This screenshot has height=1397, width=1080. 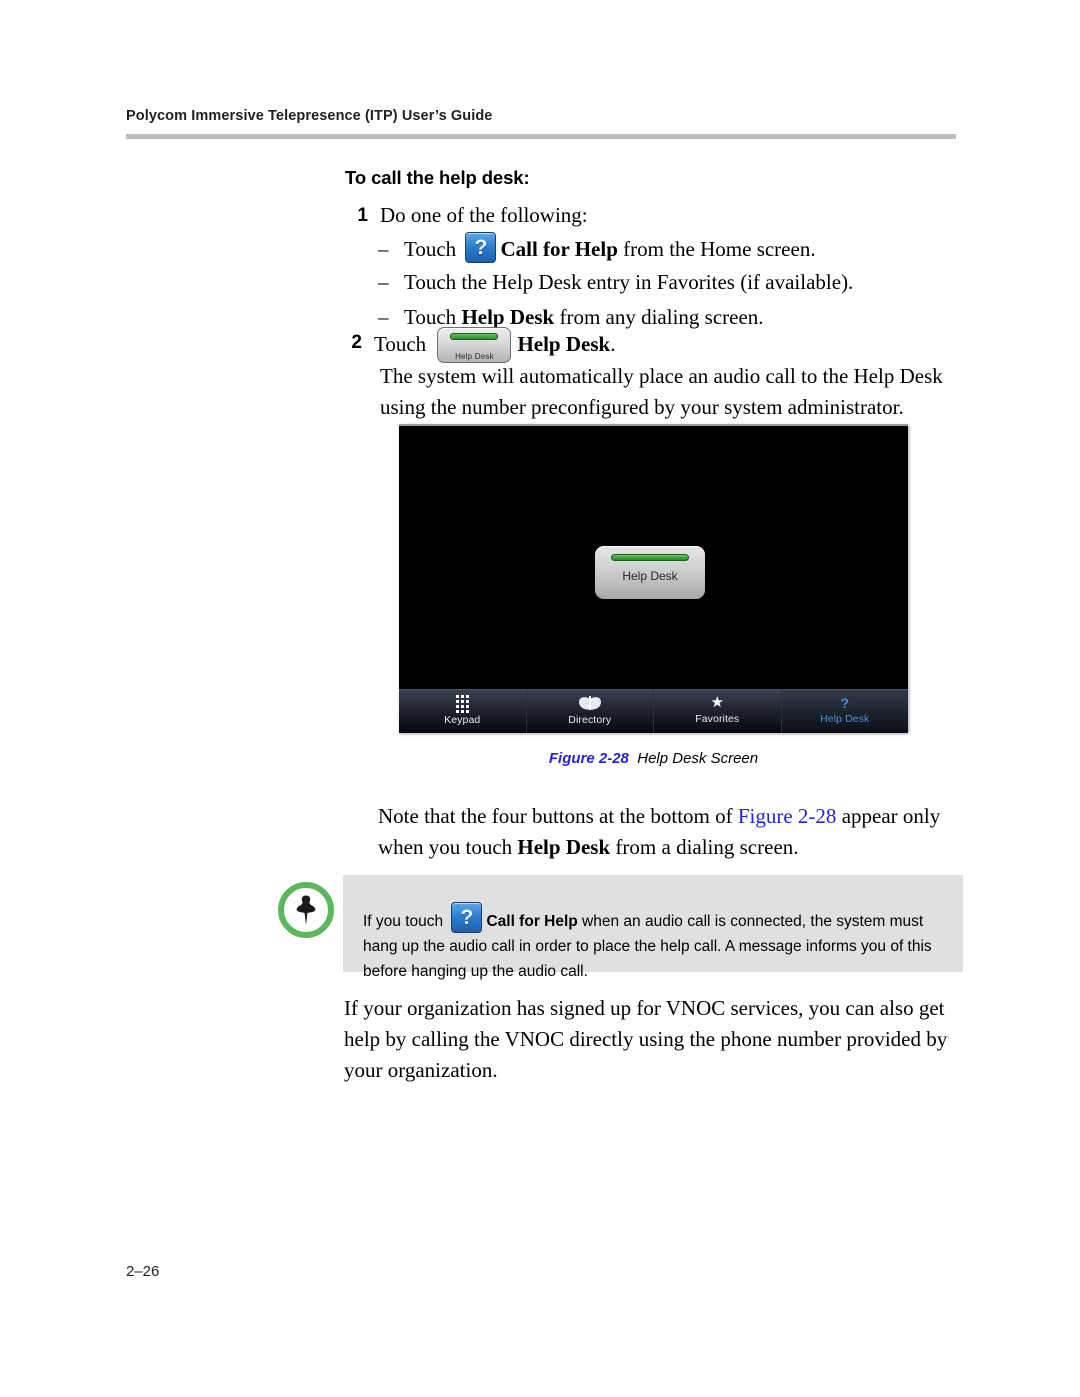 What do you see at coordinates (659, 317) in the screenshot?
I see `sub-item-trail-text: from any dialing screen.` at bounding box center [659, 317].